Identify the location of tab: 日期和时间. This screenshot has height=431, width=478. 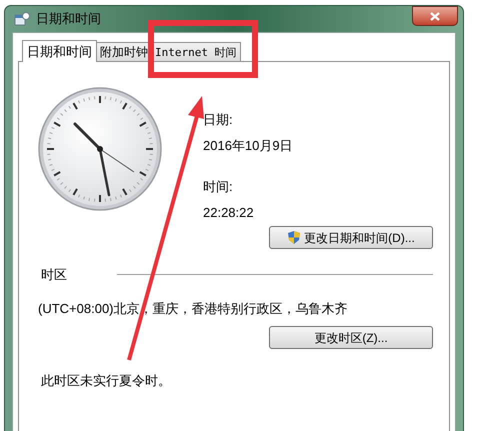
(59, 51).